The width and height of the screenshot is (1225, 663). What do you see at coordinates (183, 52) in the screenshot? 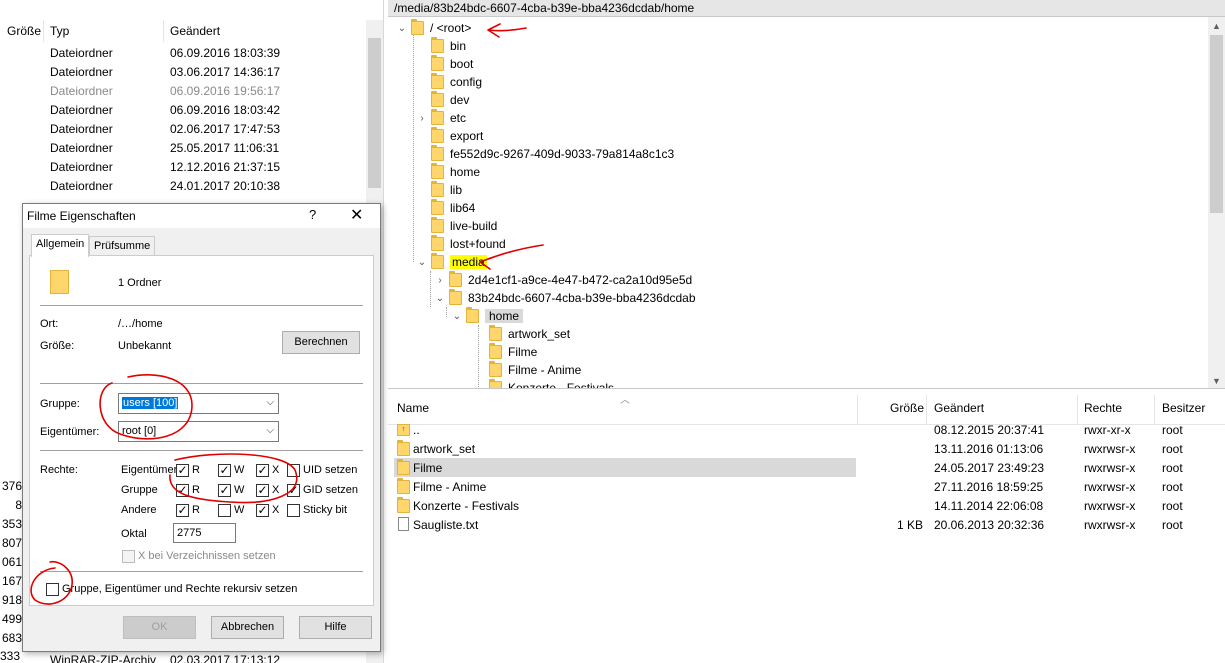
I see `local-list-row: Dateiordner 06.09.2016 18:03:39` at bounding box center [183, 52].